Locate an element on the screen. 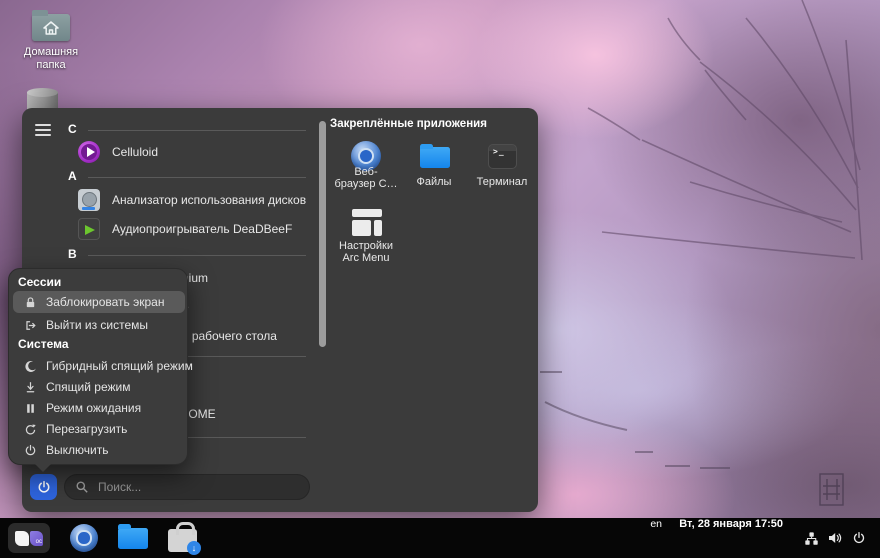  hamburger-menu-icon is located at coordinates (43, 130).